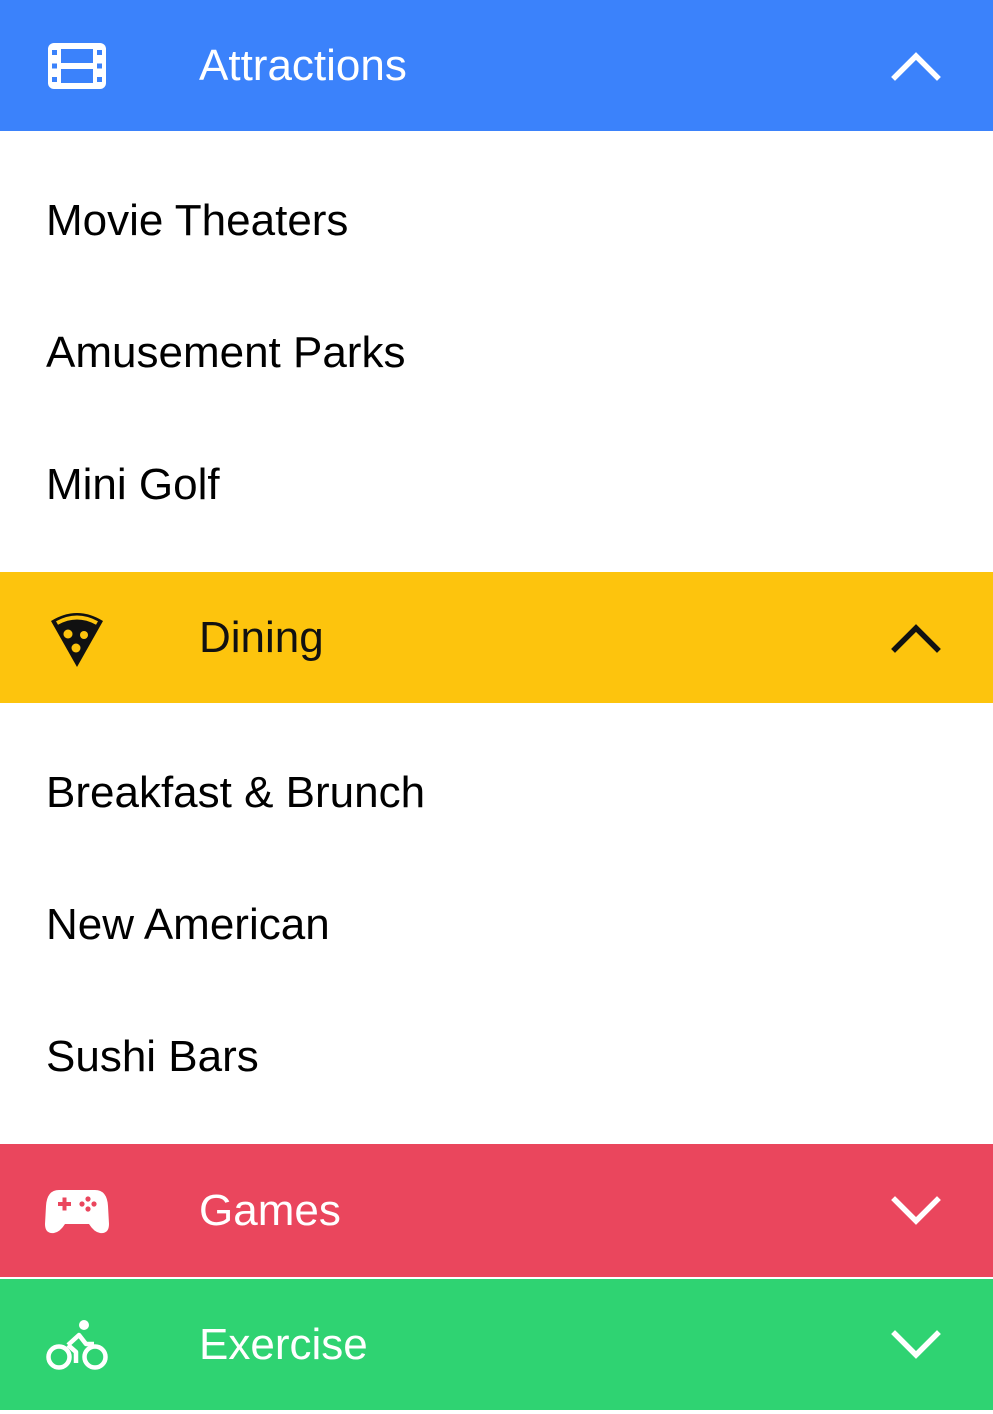  I want to click on list-item-label: Movie Theaters, so click(197, 220).